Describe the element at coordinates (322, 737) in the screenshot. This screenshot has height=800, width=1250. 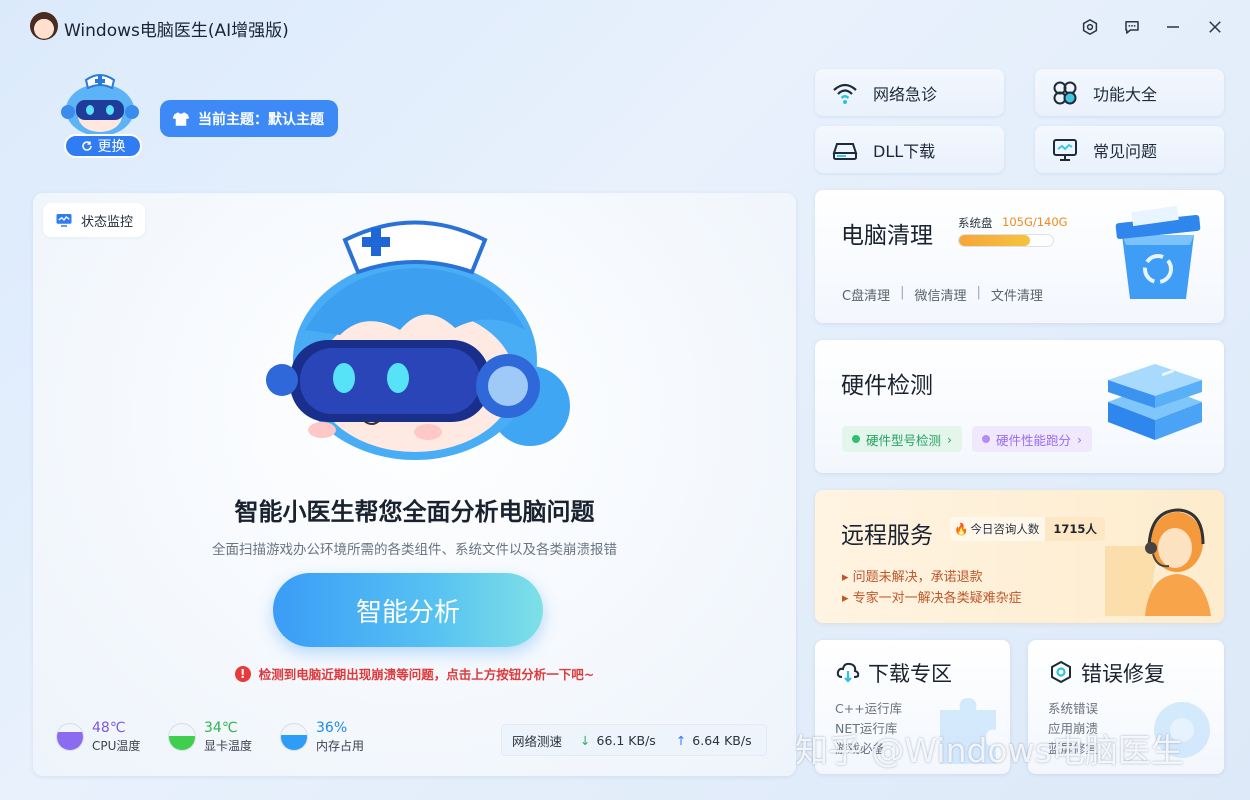
I see `memory-usage-gauge: 36% 内存占用` at that location.